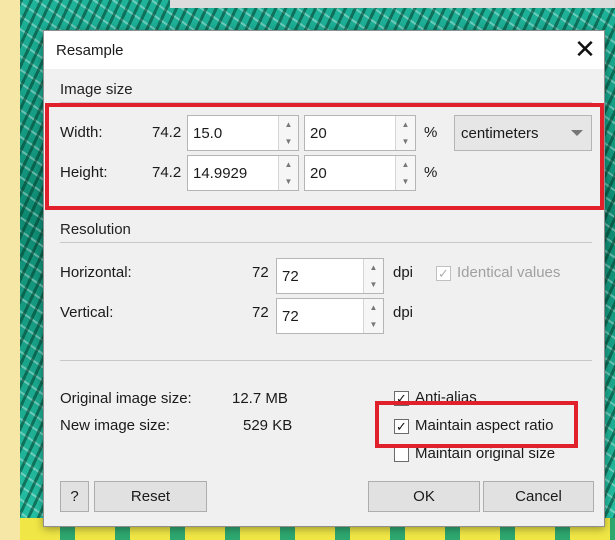  I want to click on width-percent-value: 20, so click(318, 133).